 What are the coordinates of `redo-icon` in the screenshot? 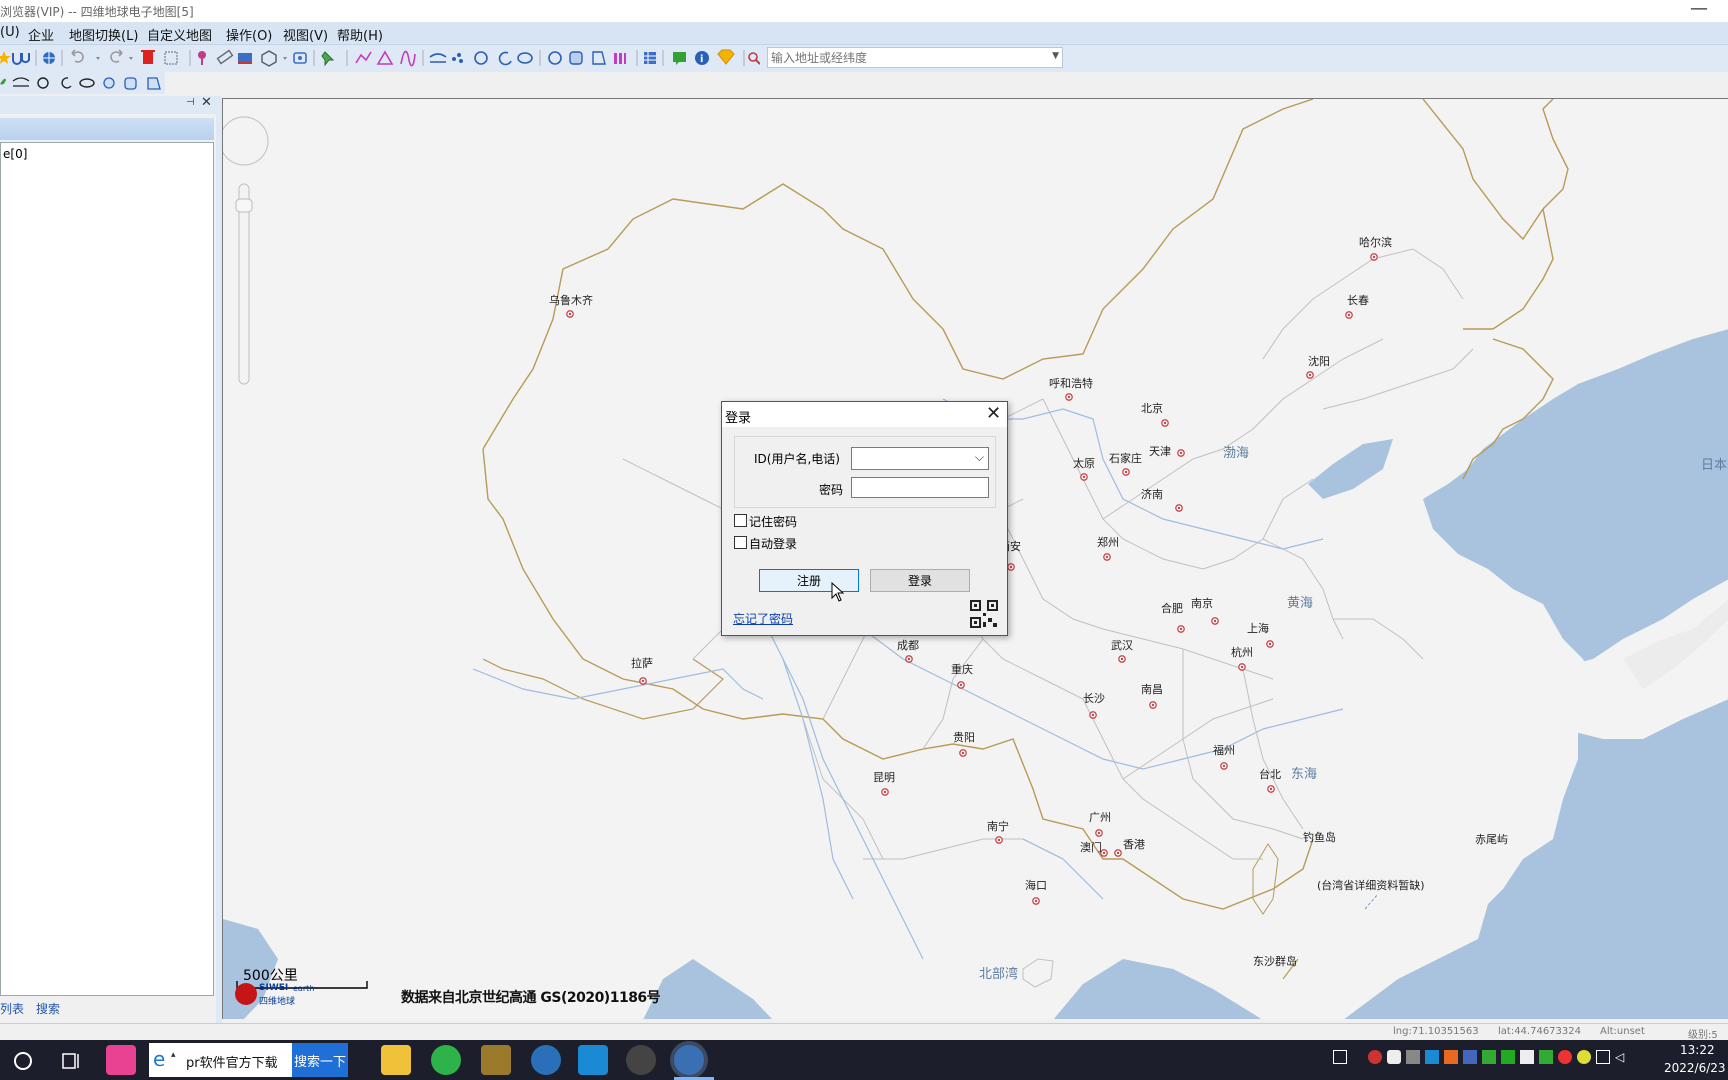 It's located at (121, 56).